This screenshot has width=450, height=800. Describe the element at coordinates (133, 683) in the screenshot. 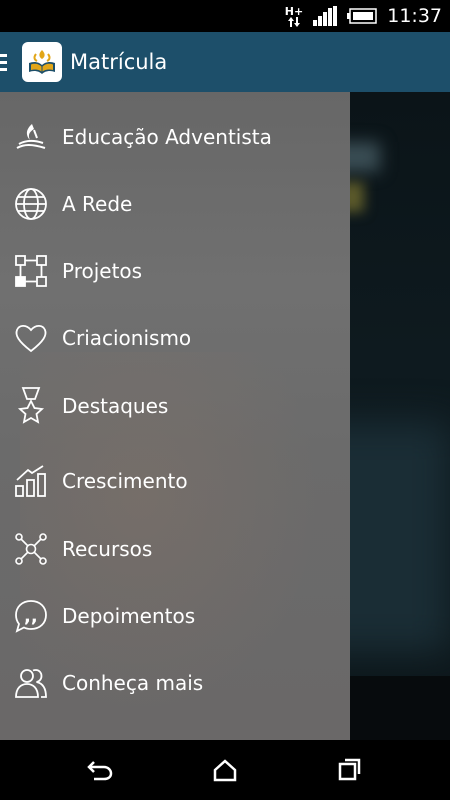

I see `menu-item-label: Conheça mais` at that location.